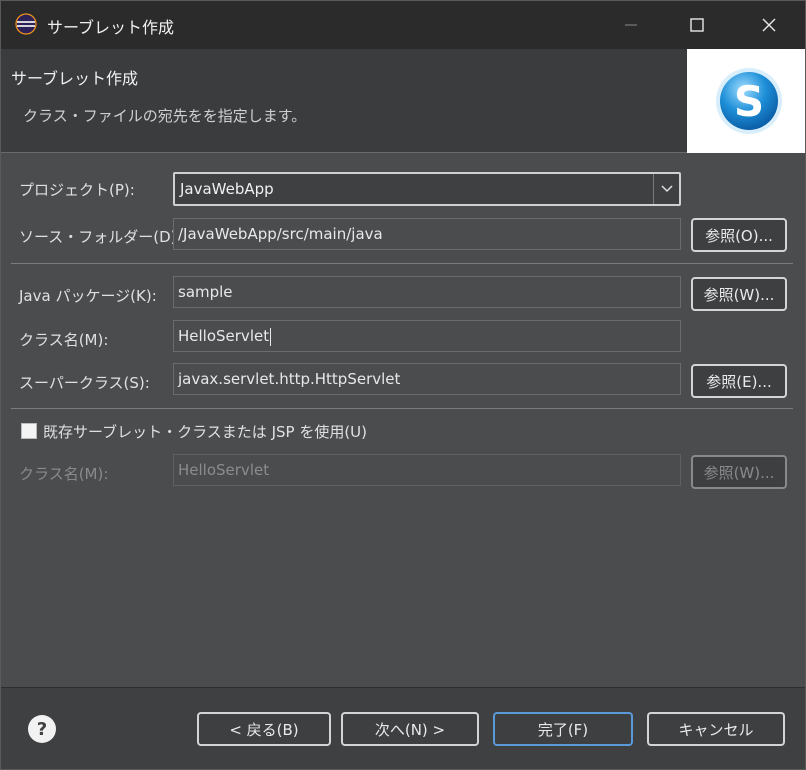 This screenshot has width=806, height=770. I want to click on class-name-label: クラス名(M):, so click(64, 340).